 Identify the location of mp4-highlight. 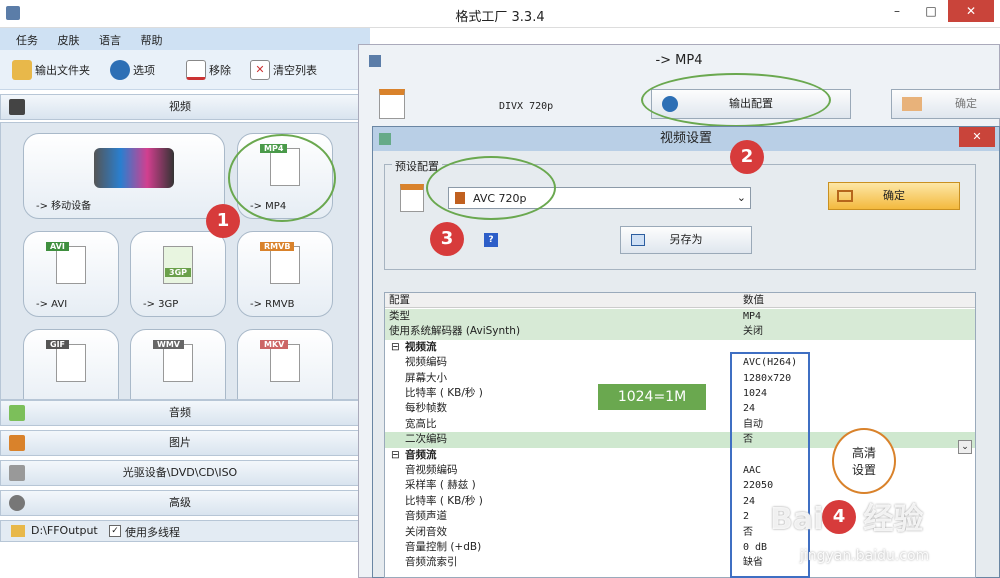
(282, 178).